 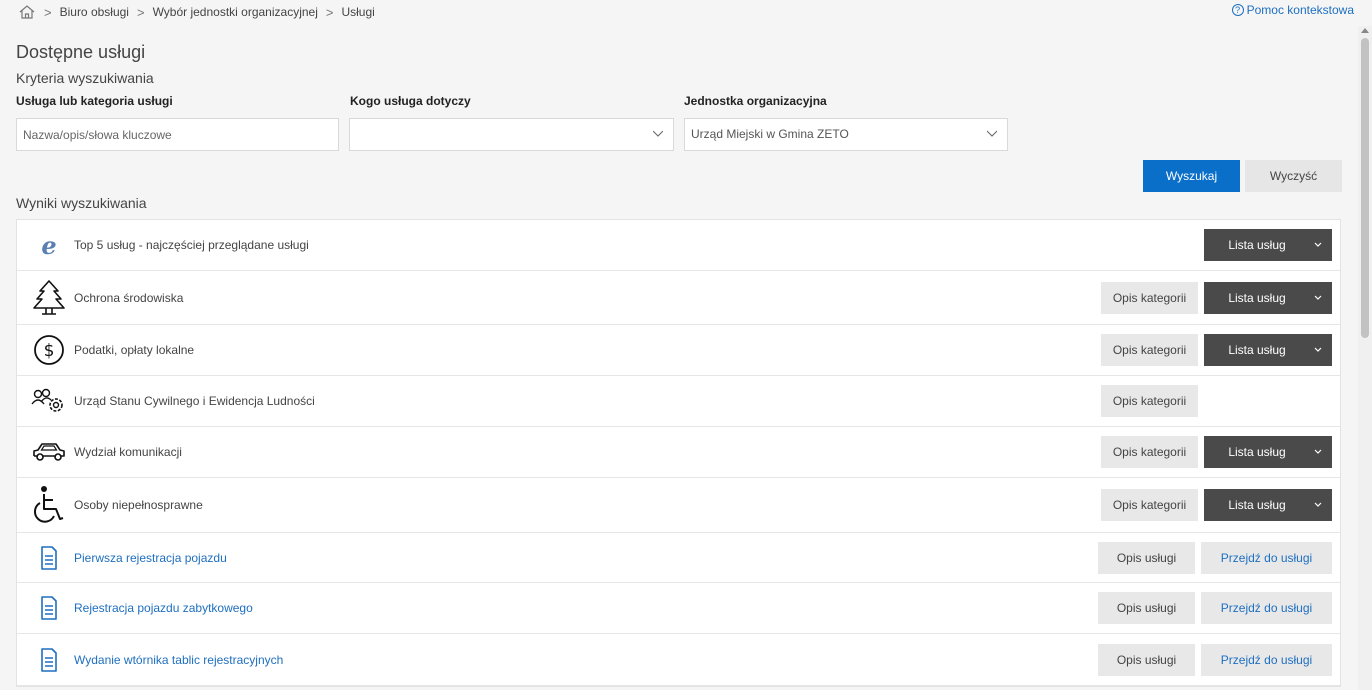 What do you see at coordinates (134, 350) in the screenshot?
I see `list-item-label: Podatki, opłaty lokalne` at bounding box center [134, 350].